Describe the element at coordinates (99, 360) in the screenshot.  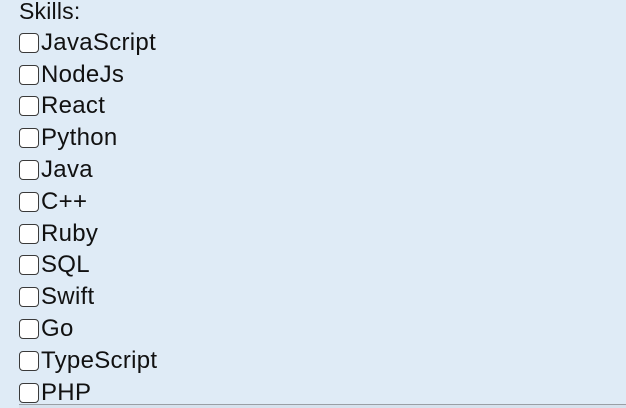
I see `skill-label: TypeScript` at that location.